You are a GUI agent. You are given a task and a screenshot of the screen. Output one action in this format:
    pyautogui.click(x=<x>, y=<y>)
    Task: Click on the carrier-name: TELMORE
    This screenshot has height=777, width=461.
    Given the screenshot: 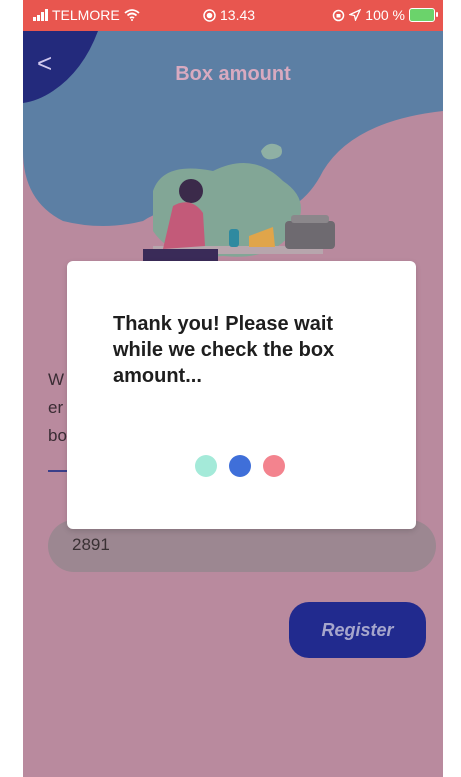 What is the action you would take?
    pyautogui.click(x=86, y=15)
    